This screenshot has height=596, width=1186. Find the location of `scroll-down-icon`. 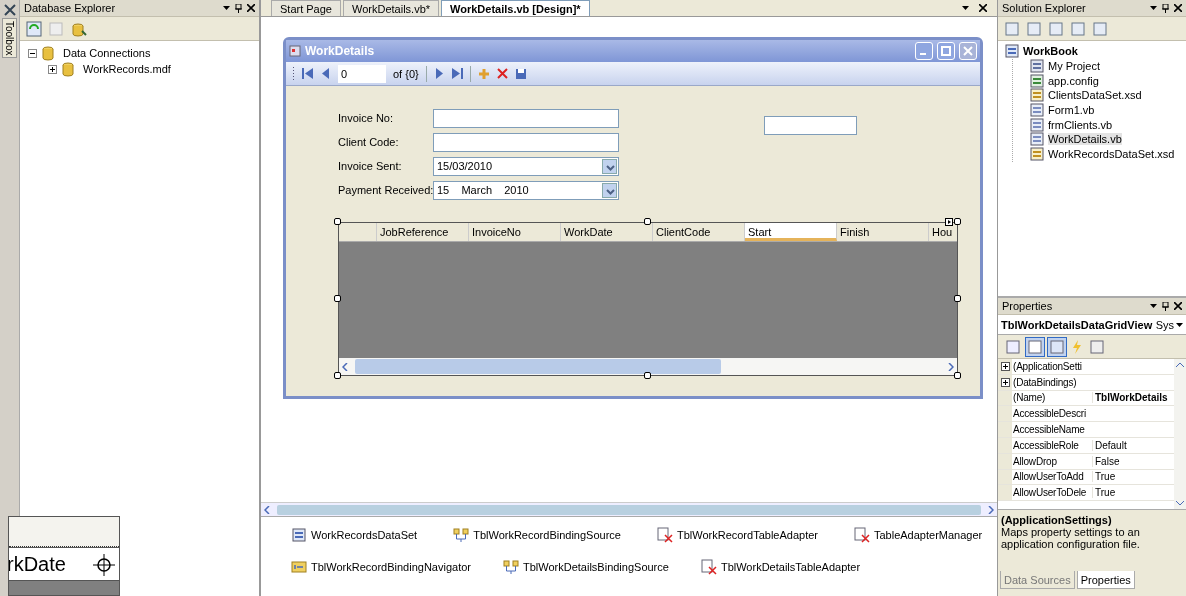

scroll-down-icon is located at coordinates (1180, 503).